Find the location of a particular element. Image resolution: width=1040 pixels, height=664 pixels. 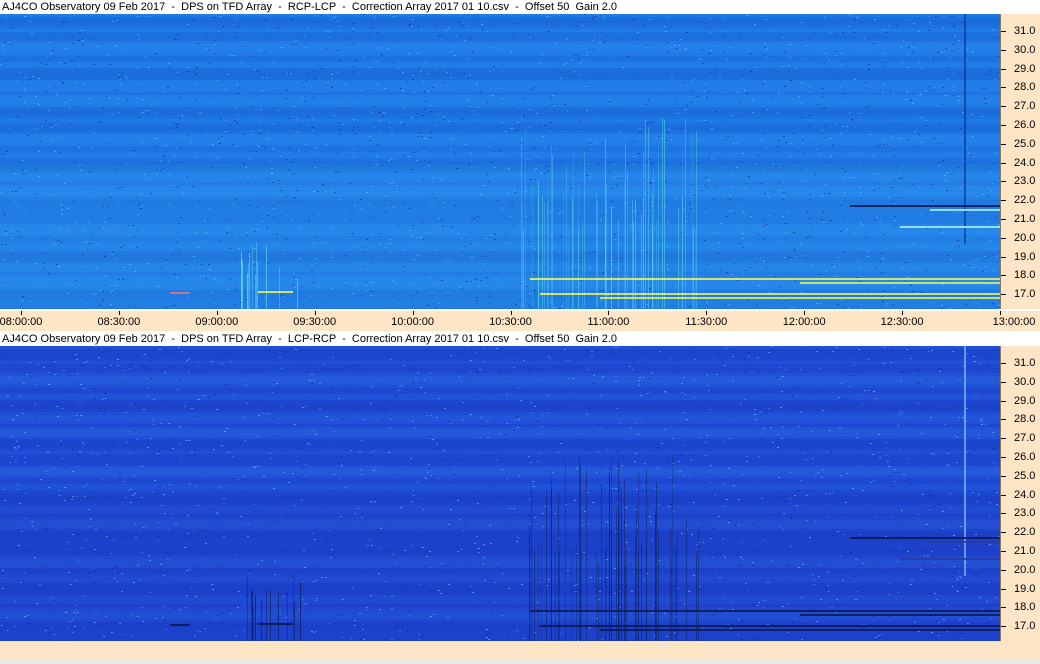

spectrogram-band is located at coordinates (500, 144).